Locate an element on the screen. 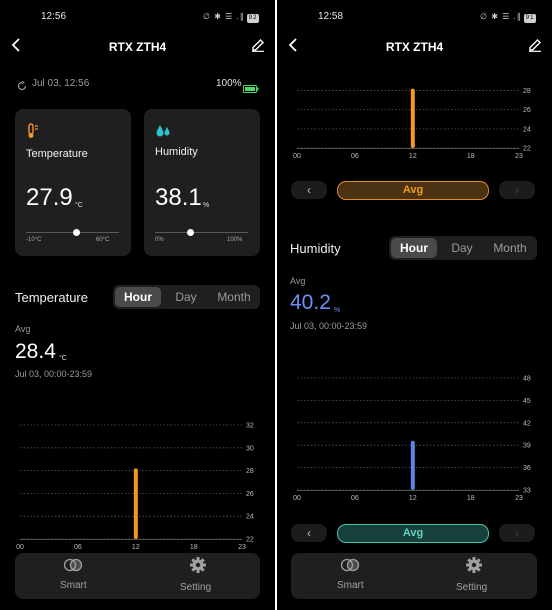 The width and height of the screenshot is (552, 610). temperature-value: 27.9 is located at coordinates (49, 197).